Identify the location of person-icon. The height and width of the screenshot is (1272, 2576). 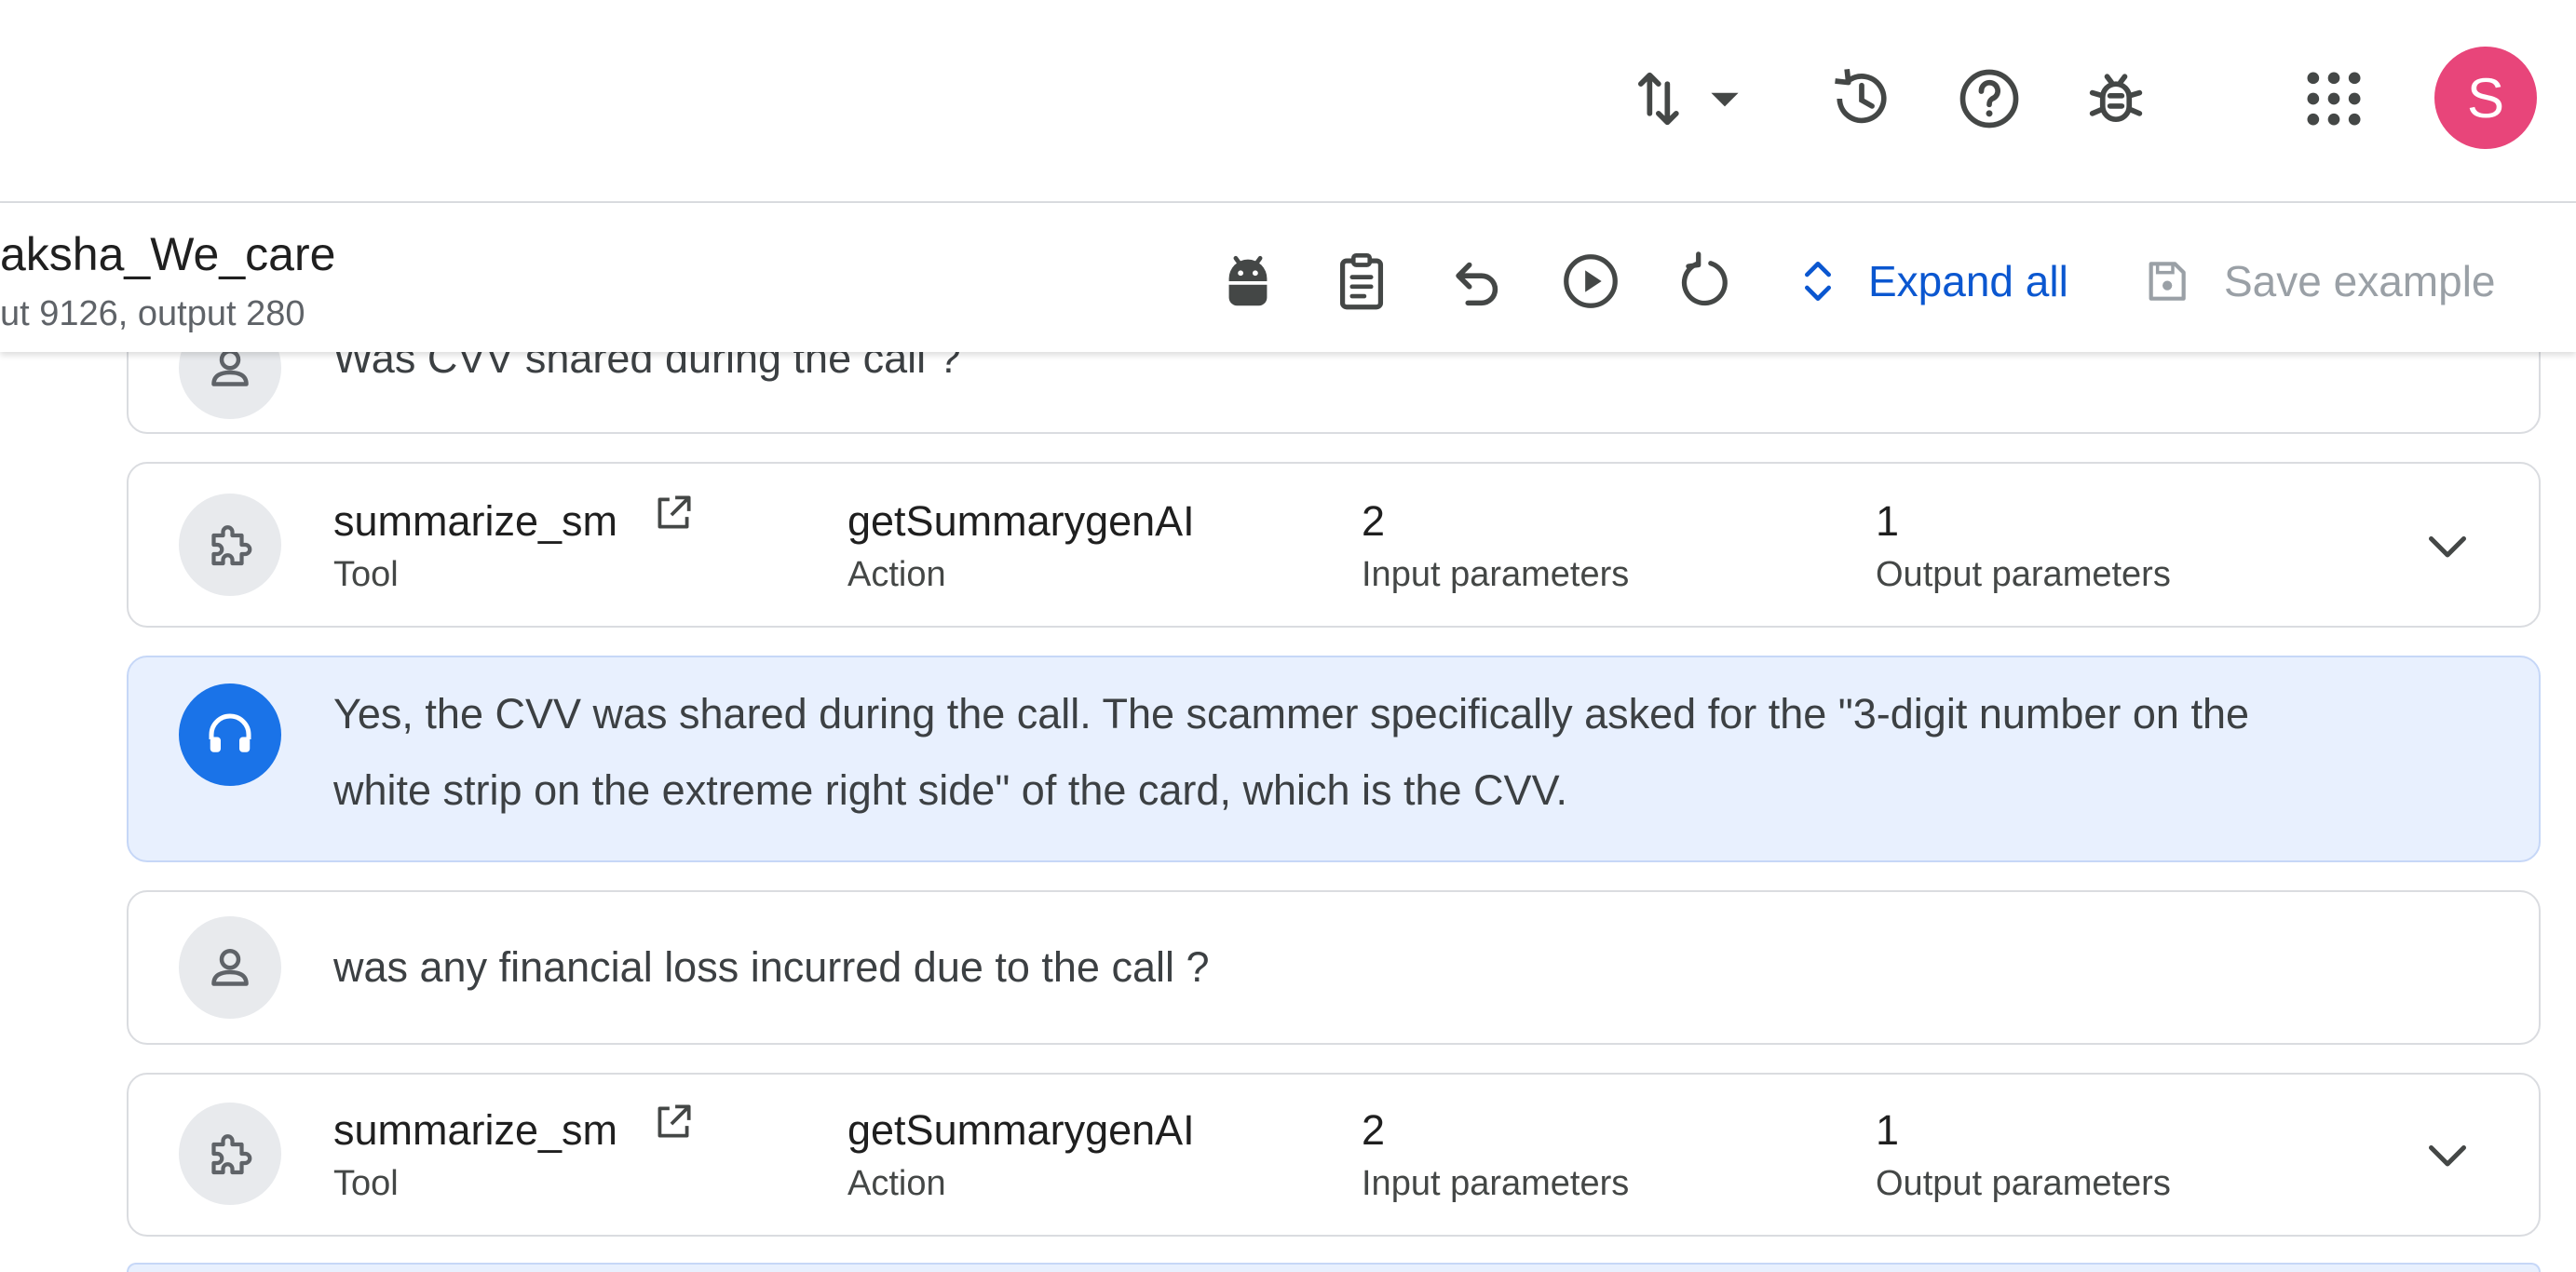
(230, 968).